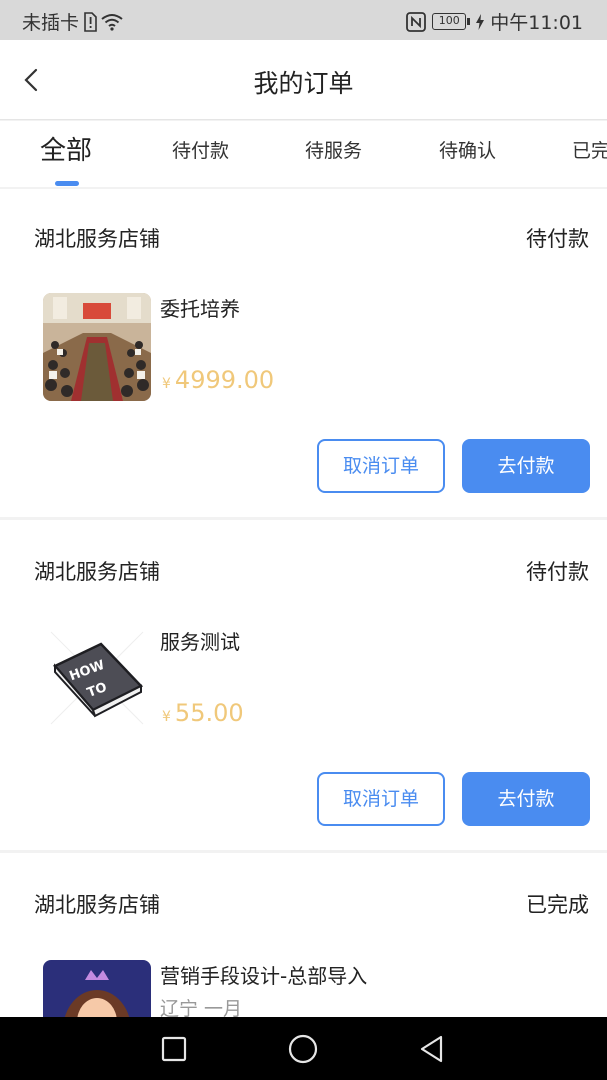  I want to click on battery-level: 100, so click(449, 21).